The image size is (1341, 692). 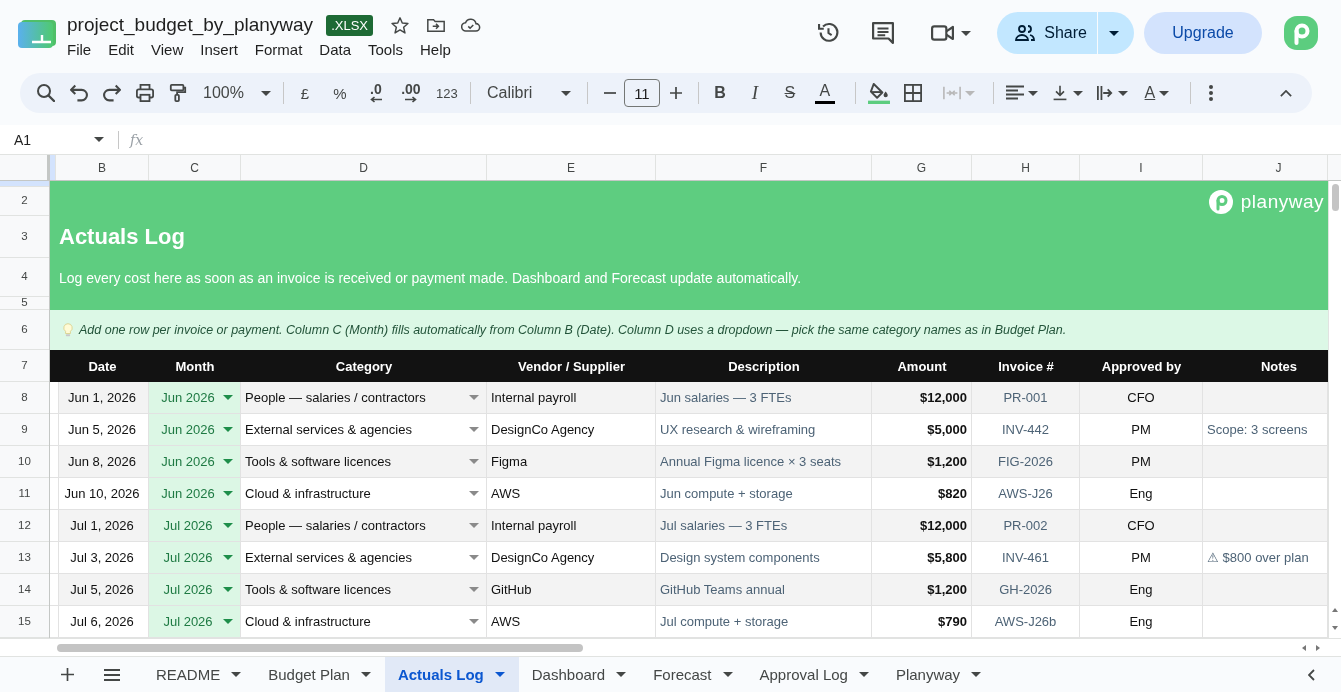 I want to click on folder-arrow-icon, so click(x=436, y=25).